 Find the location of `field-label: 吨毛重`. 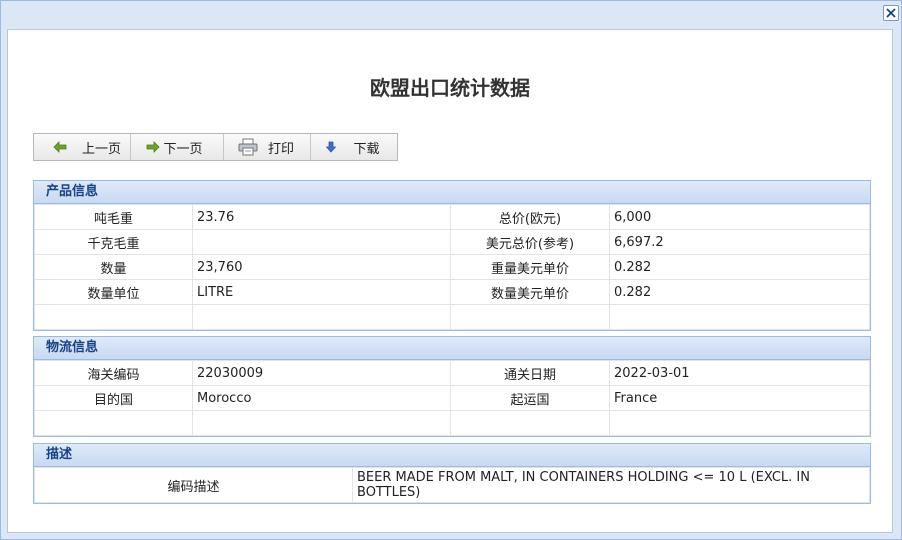

field-label: 吨毛重 is located at coordinates (113, 217).